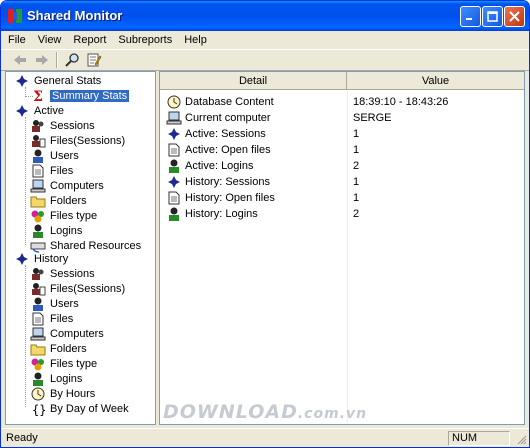 Image resolution: width=530 pixels, height=448 pixels. Describe the element at coordinates (342, 118) in the screenshot. I see `table-row: Current computer SERGE` at that location.